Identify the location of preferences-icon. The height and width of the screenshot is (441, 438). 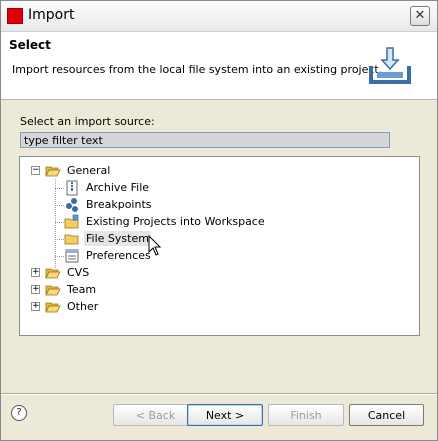
(72, 255).